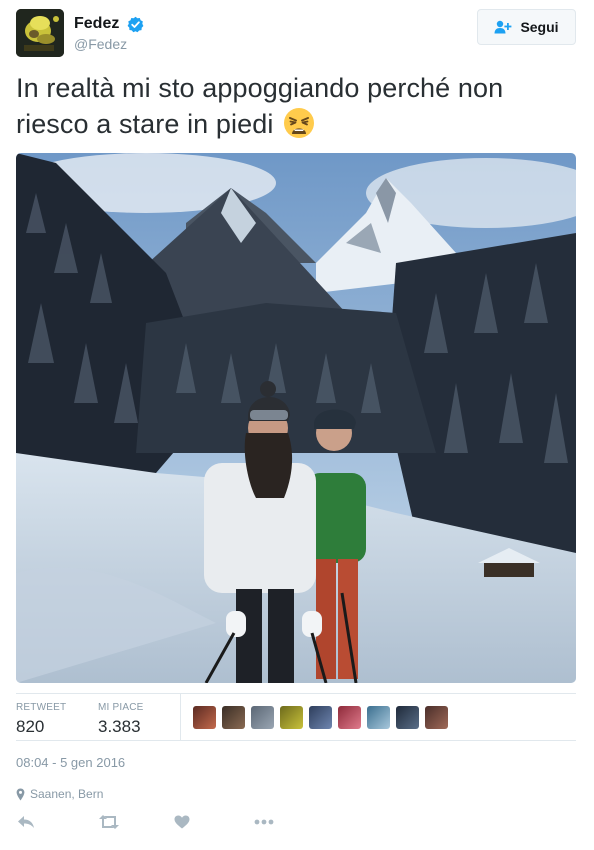 The image size is (594, 850). I want to click on author-names: Fedez @Fedez, so click(109, 33).